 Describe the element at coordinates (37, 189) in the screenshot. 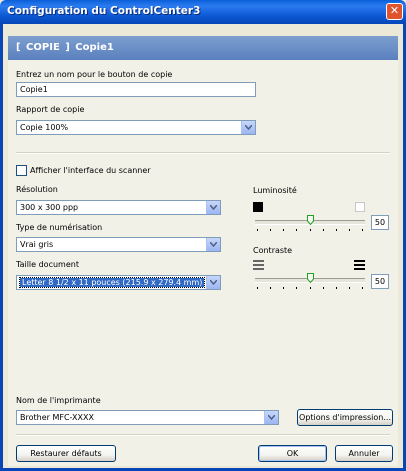

I see `resolution-label: Résolution` at that location.